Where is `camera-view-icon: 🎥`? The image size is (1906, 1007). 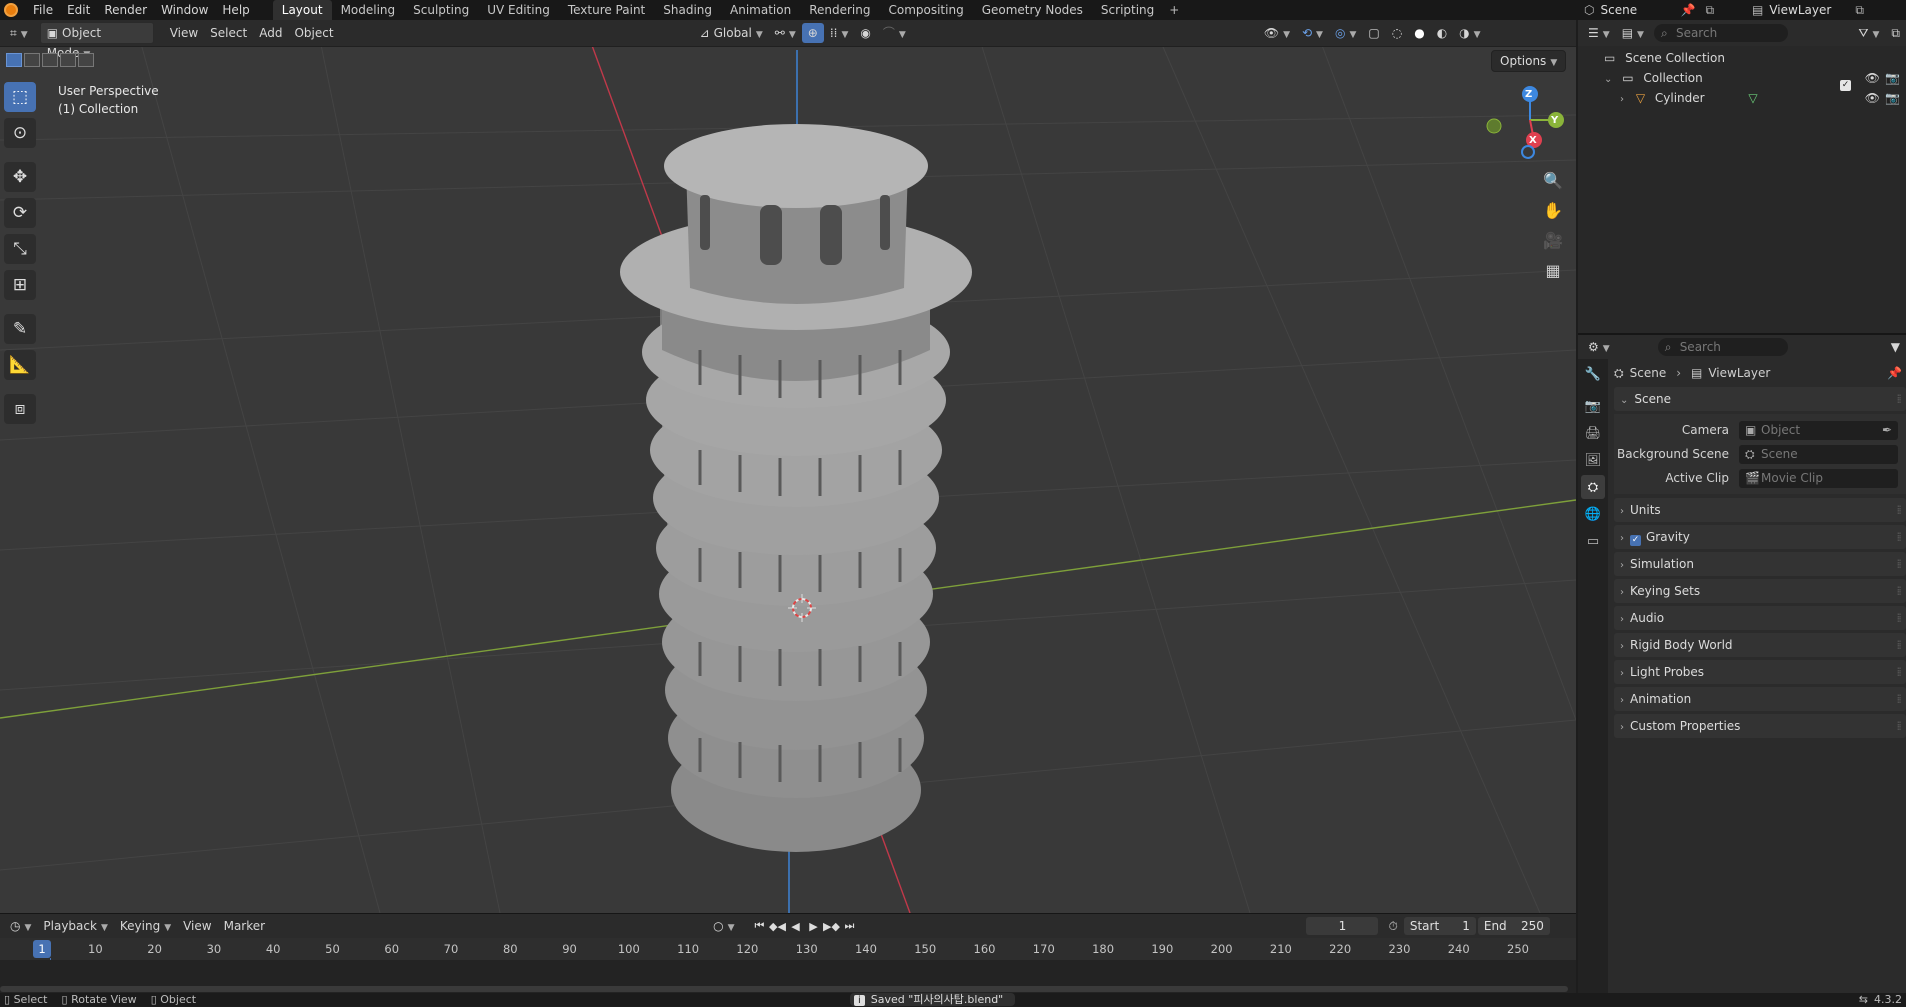 camera-view-icon: 🎥 is located at coordinates (1553, 240).